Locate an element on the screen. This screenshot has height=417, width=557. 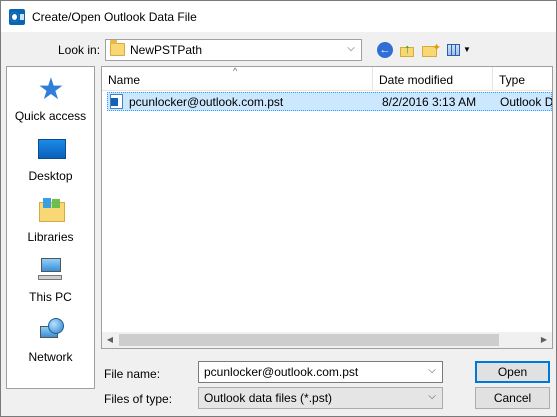
sparkle-icon: ✦ is located at coordinates (437, 48).